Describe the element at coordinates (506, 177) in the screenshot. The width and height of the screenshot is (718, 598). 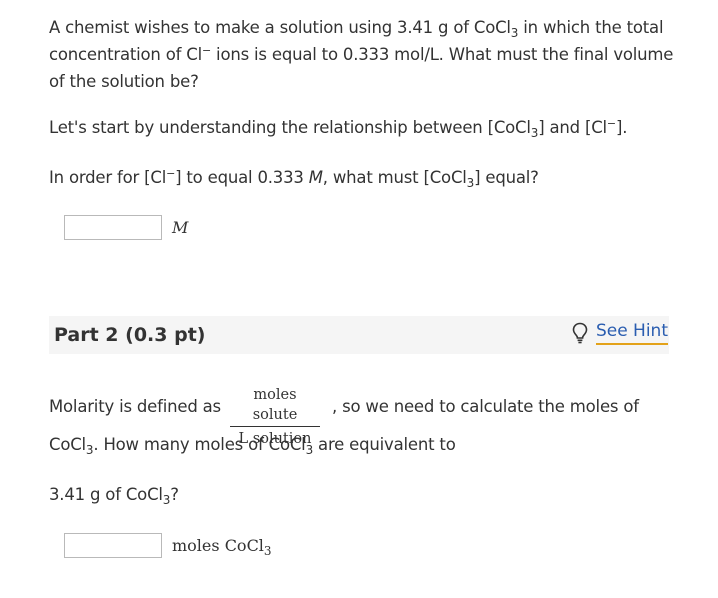
I see `question-text-part: ] equal?` at that location.